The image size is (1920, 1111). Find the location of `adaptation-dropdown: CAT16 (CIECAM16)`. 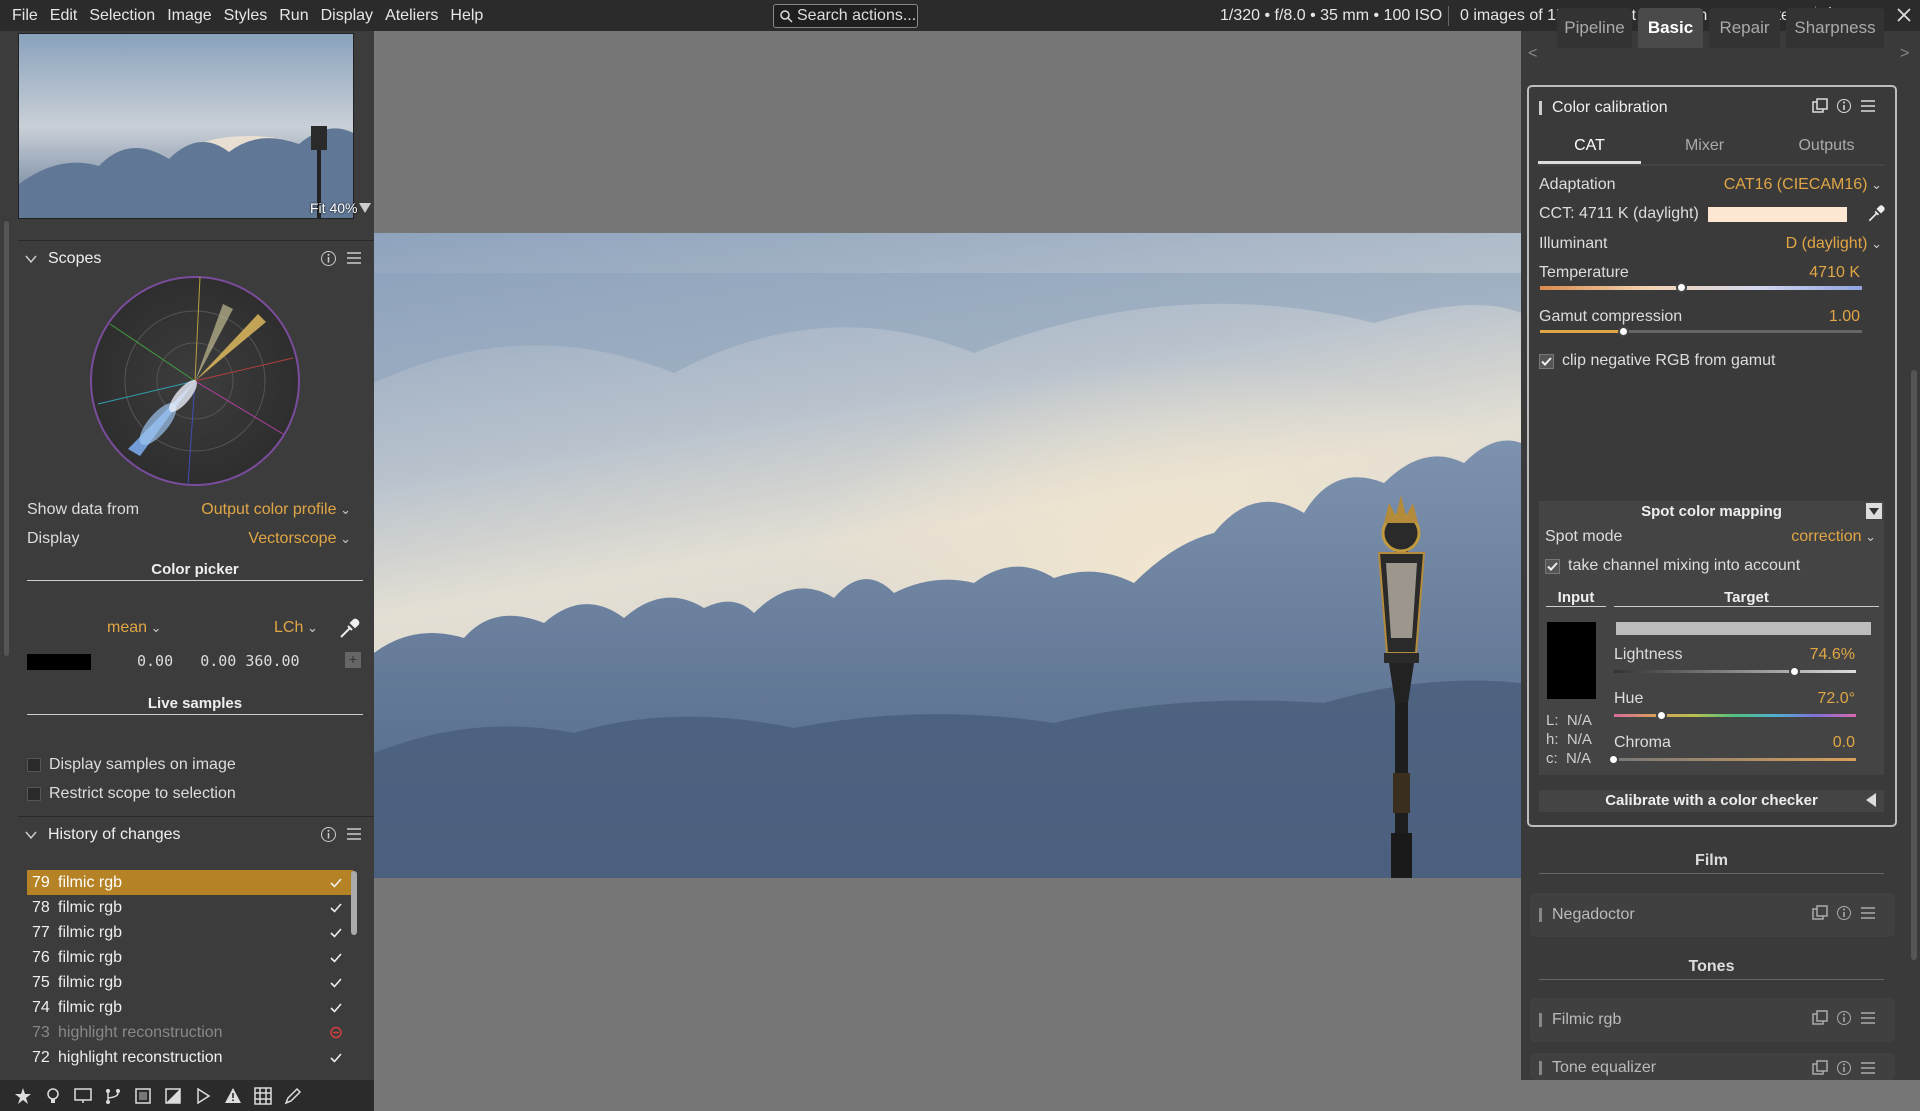

adaptation-dropdown: CAT16 (CIECAM16) is located at coordinates (1803, 185).